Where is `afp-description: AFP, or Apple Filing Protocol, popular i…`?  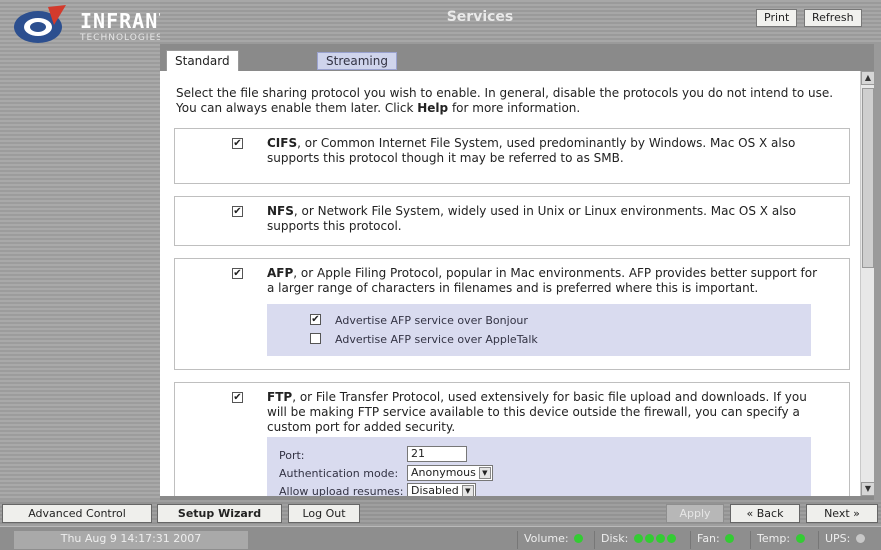 afp-description: AFP, or Apple Filing Protocol, popular i… is located at coordinates (542, 280).